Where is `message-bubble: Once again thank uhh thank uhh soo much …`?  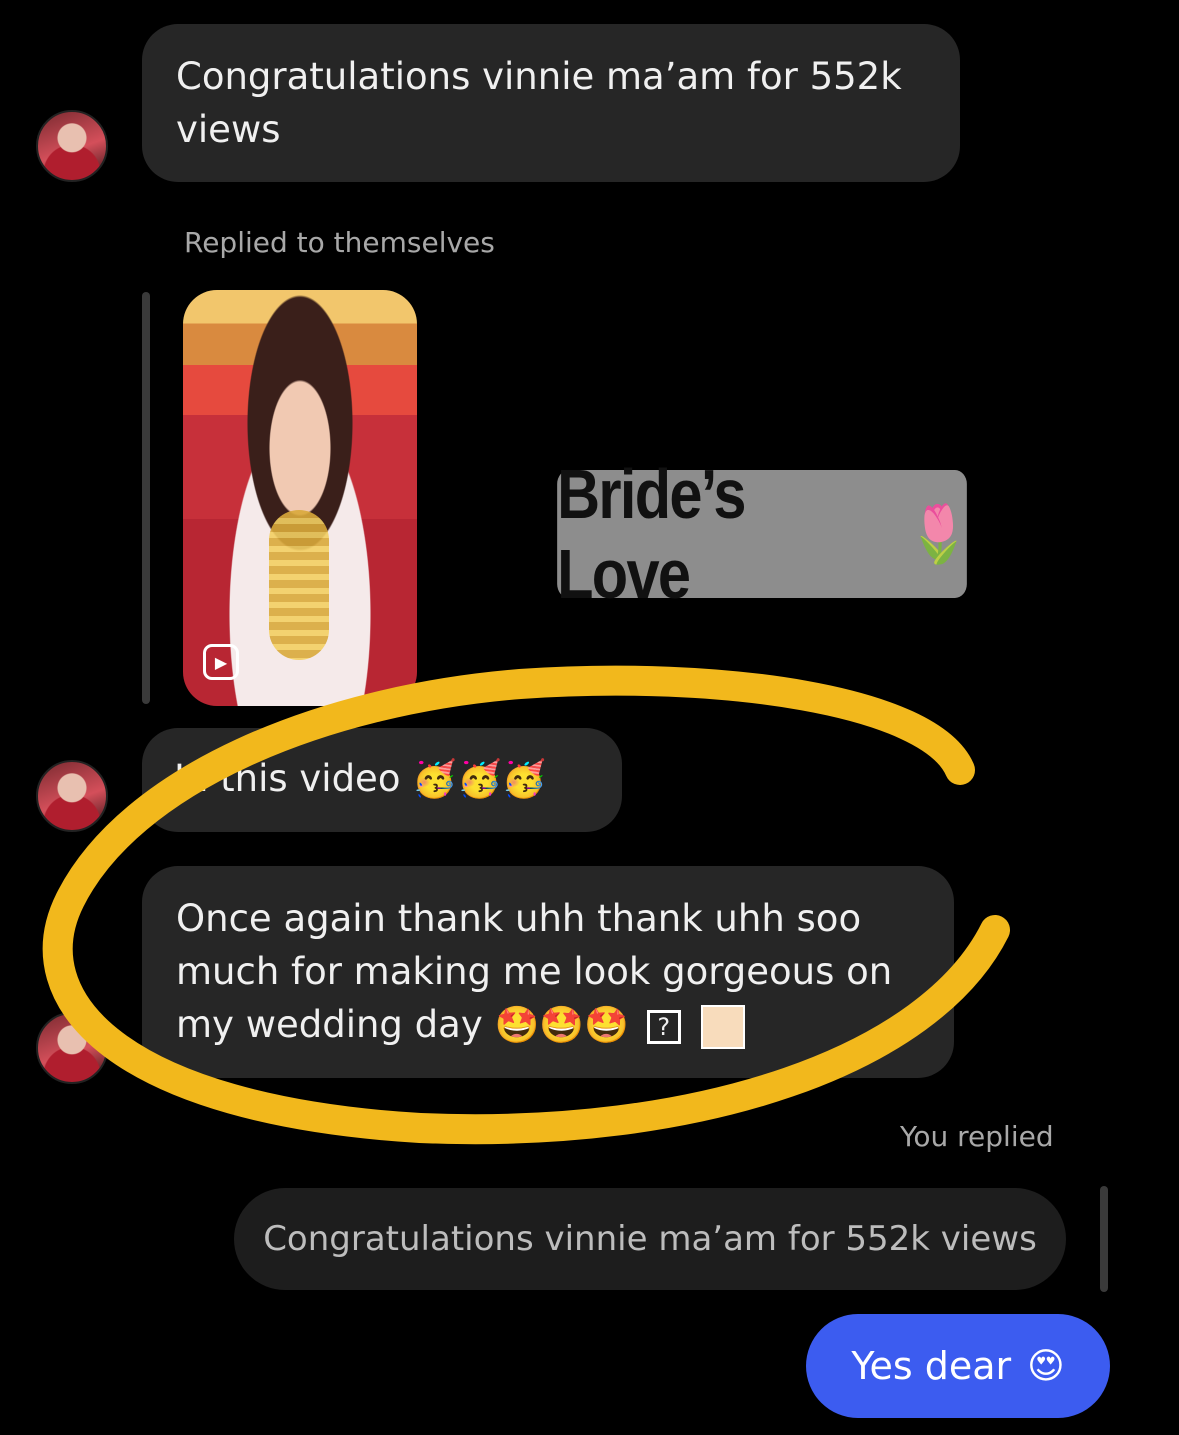
message-bubble: Once again thank uhh thank uhh soo much … is located at coordinates (548, 972).